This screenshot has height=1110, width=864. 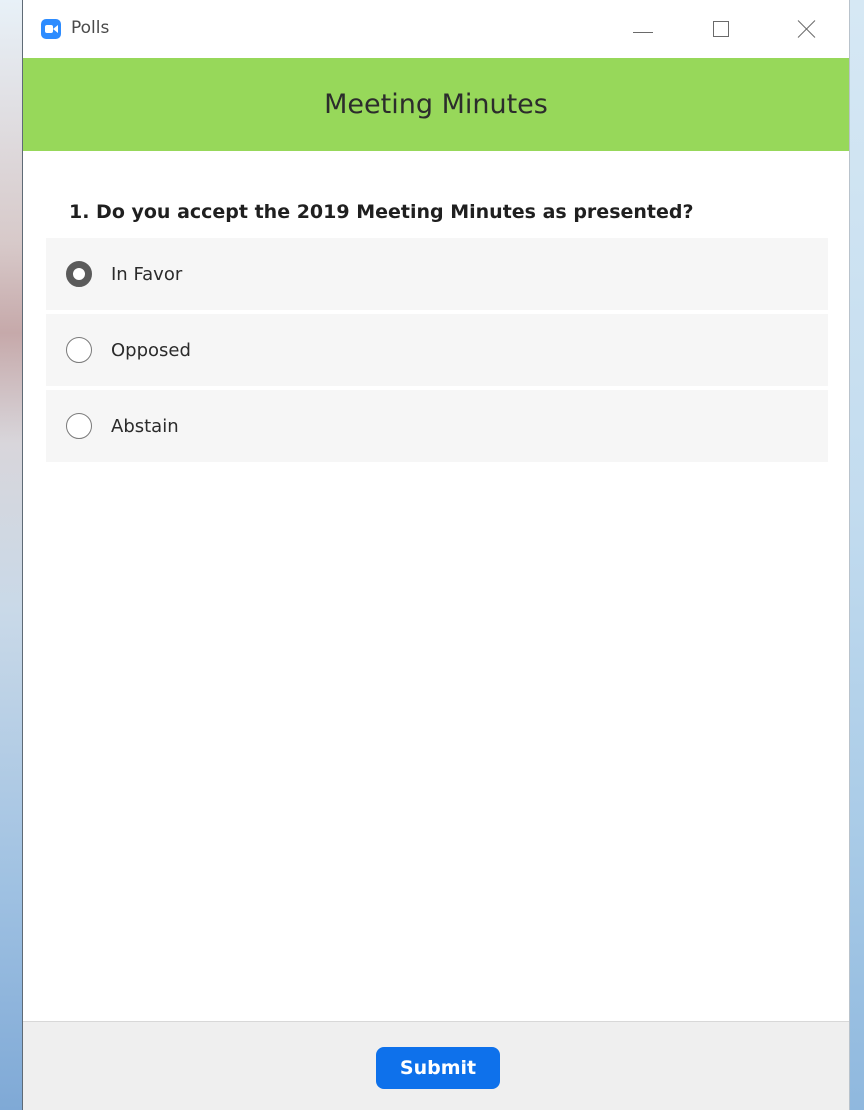 I want to click on window-title: Polls, so click(x=90, y=28).